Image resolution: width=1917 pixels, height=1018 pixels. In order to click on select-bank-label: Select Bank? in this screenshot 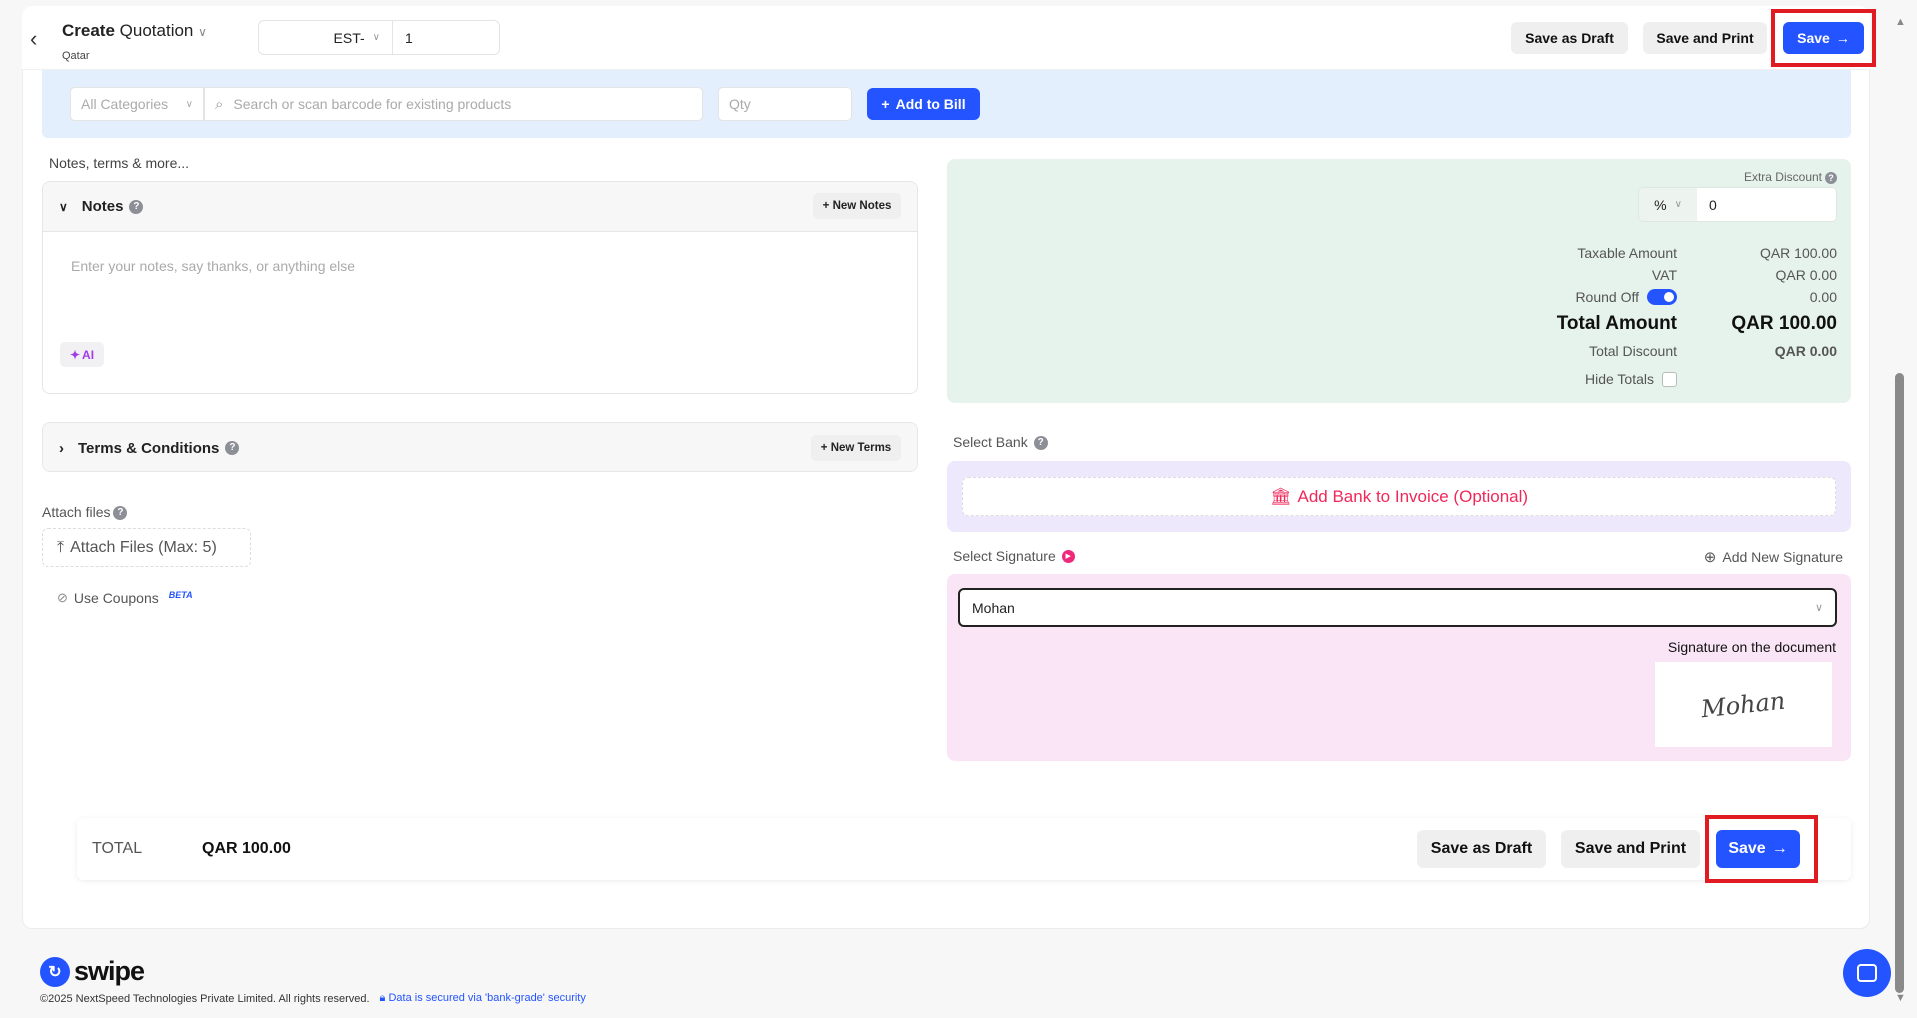, I will do `click(1000, 442)`.